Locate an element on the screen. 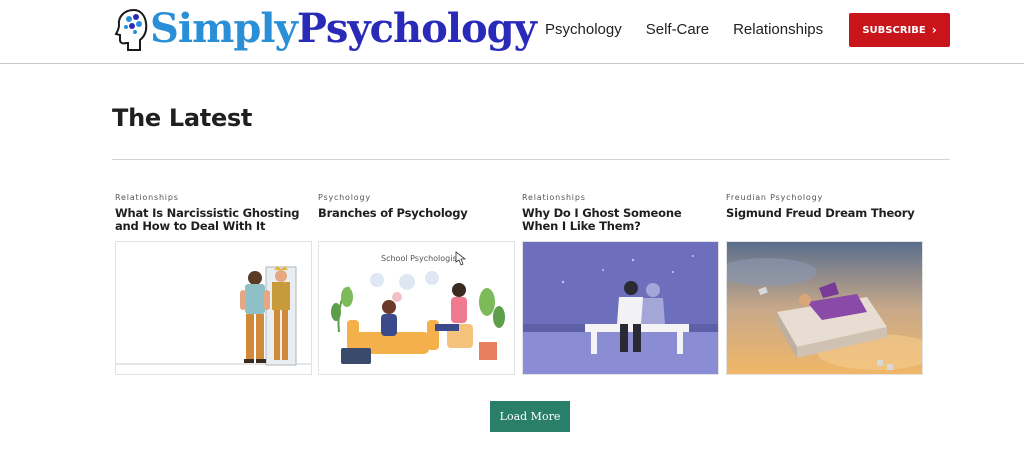 The image size is (1024, 452). section-title: The Latest is located at coordinates (182, 118).